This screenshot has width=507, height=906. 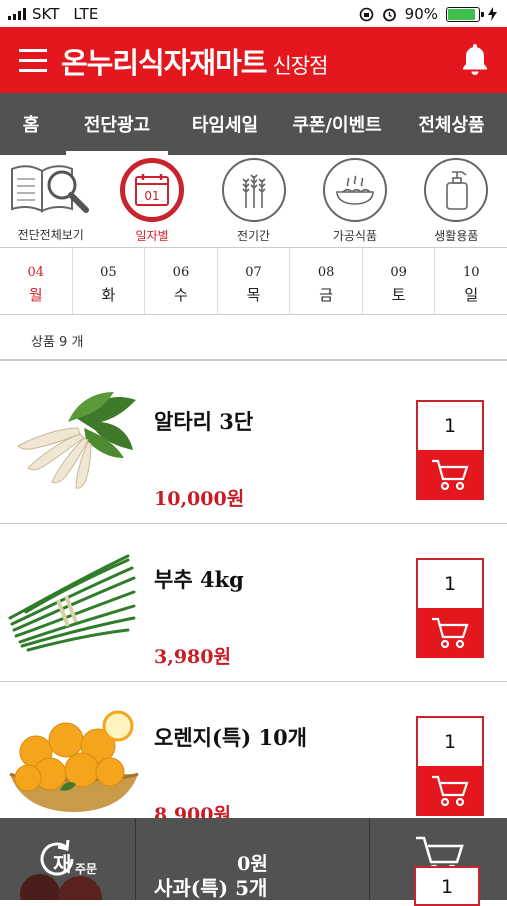 What do you see at coordinates (180, 281) in the screenshot?
I see `day-06: 06 수` at bounding box center [180, 281].